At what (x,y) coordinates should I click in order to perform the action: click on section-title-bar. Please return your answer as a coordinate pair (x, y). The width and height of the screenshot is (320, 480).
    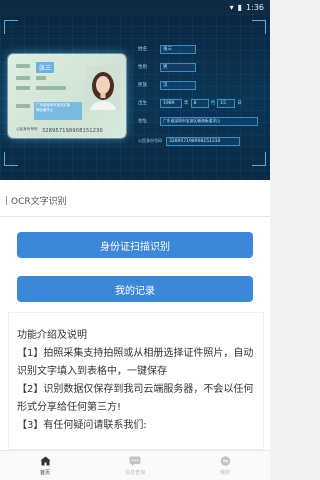
    Looking at the image, I should click on (6, 200).